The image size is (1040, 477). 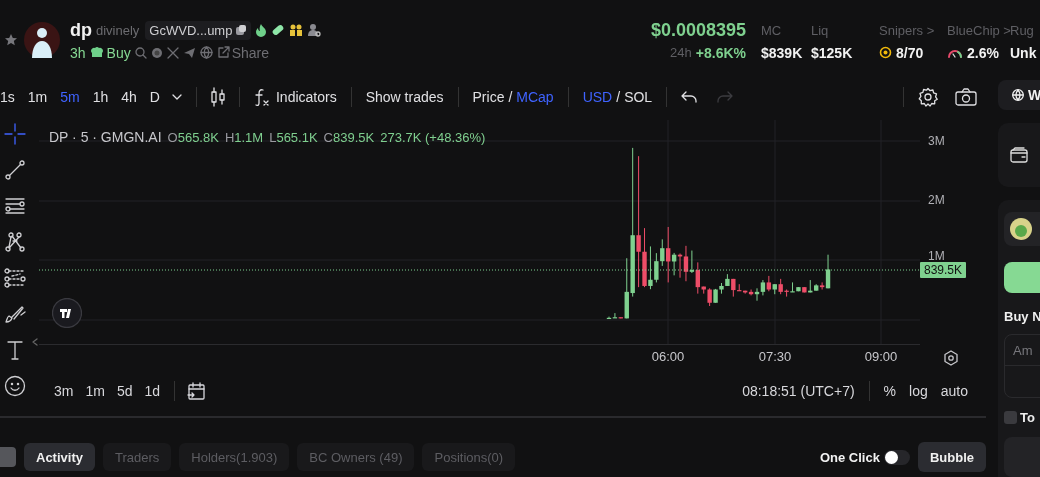 I want to click on change-period: 24h, so click(x=681, y=52).